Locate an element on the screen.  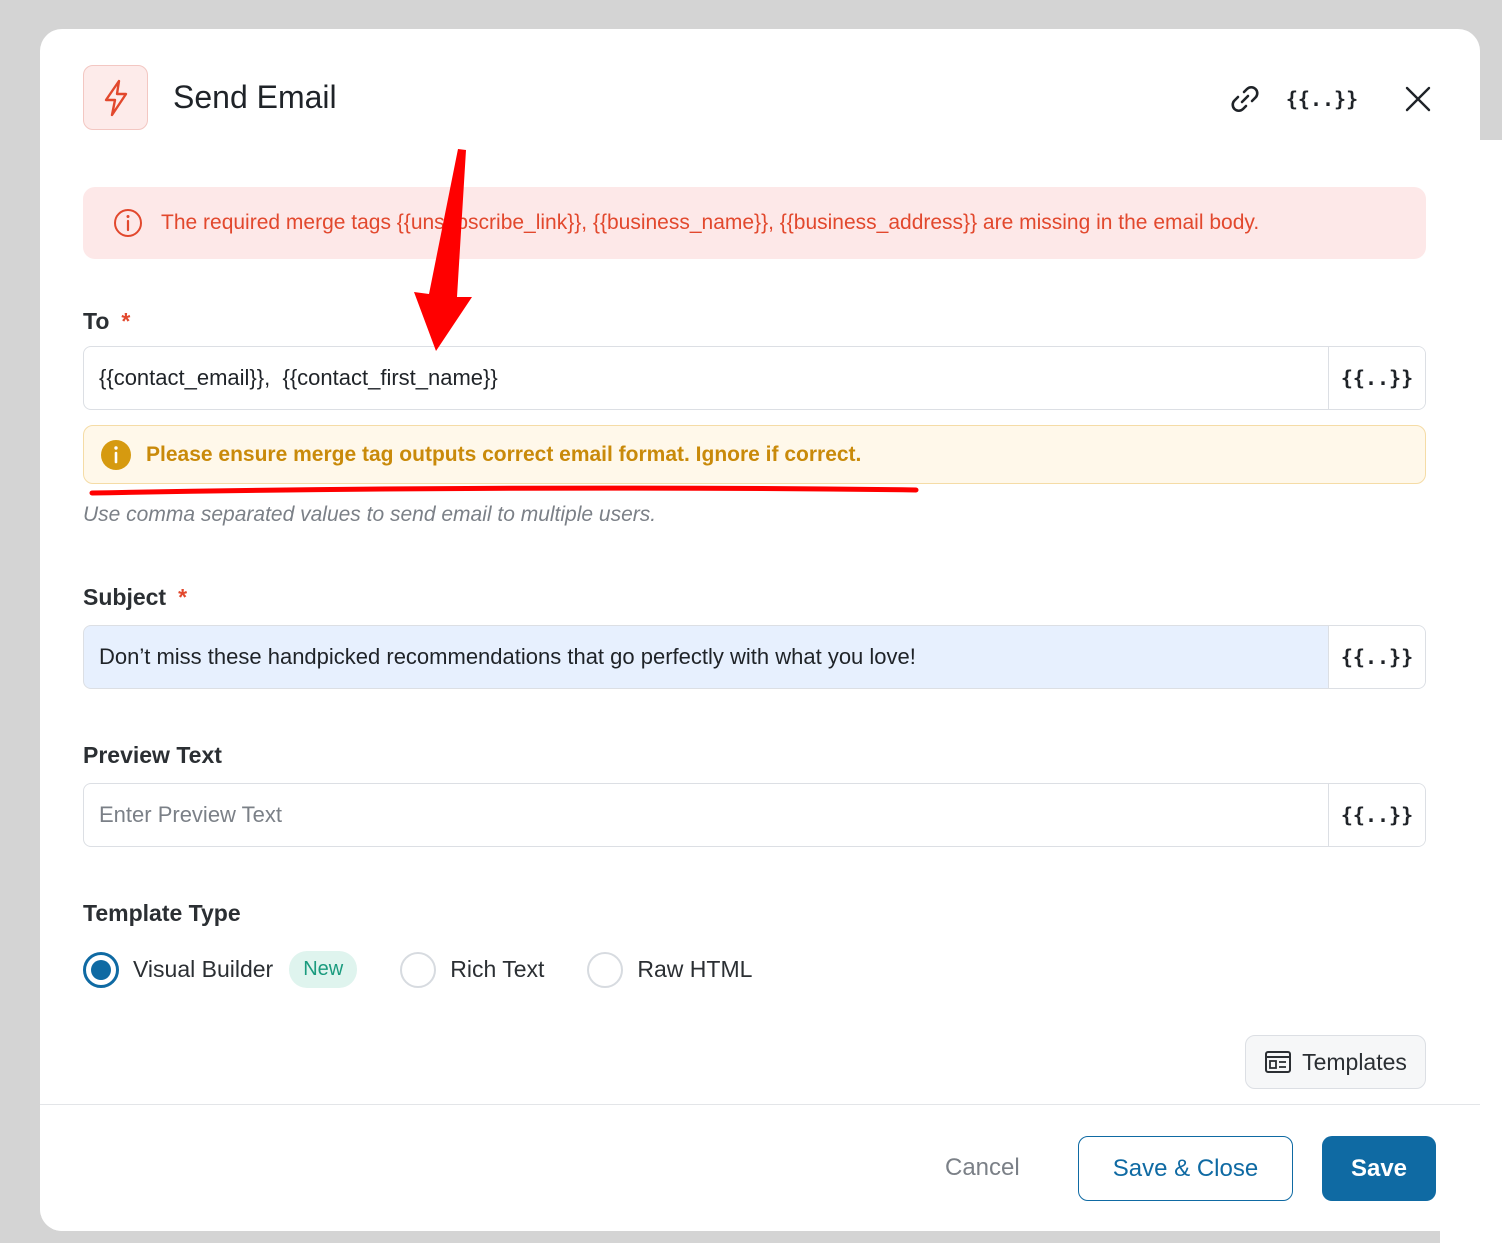
to-label-text: To is located at coordinates (96, 321).